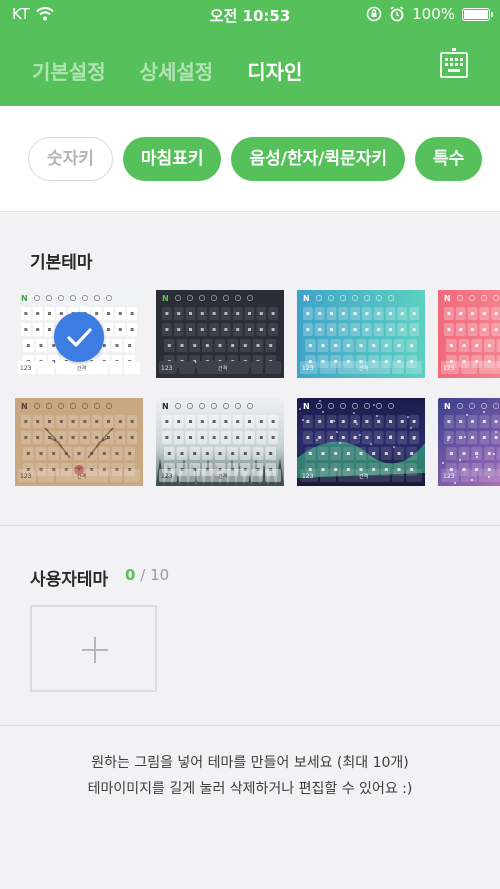 Image resolution: width=500 pixels, height=889 pixels. What do you see at coordinates (69, 580) in the screenshot?
I see `user-theme-title: 사용자테마` at bounding box center [69, 580].